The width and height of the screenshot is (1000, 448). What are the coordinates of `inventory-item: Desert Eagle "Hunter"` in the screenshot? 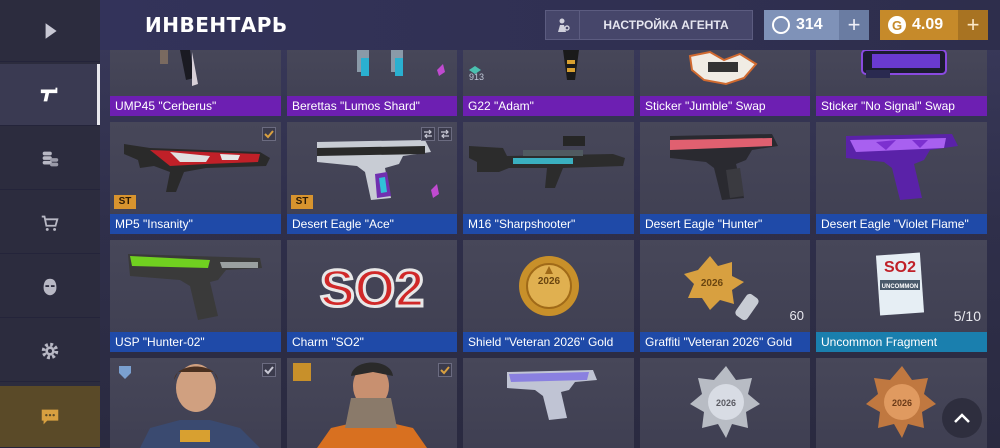 It's located at (725, 178).